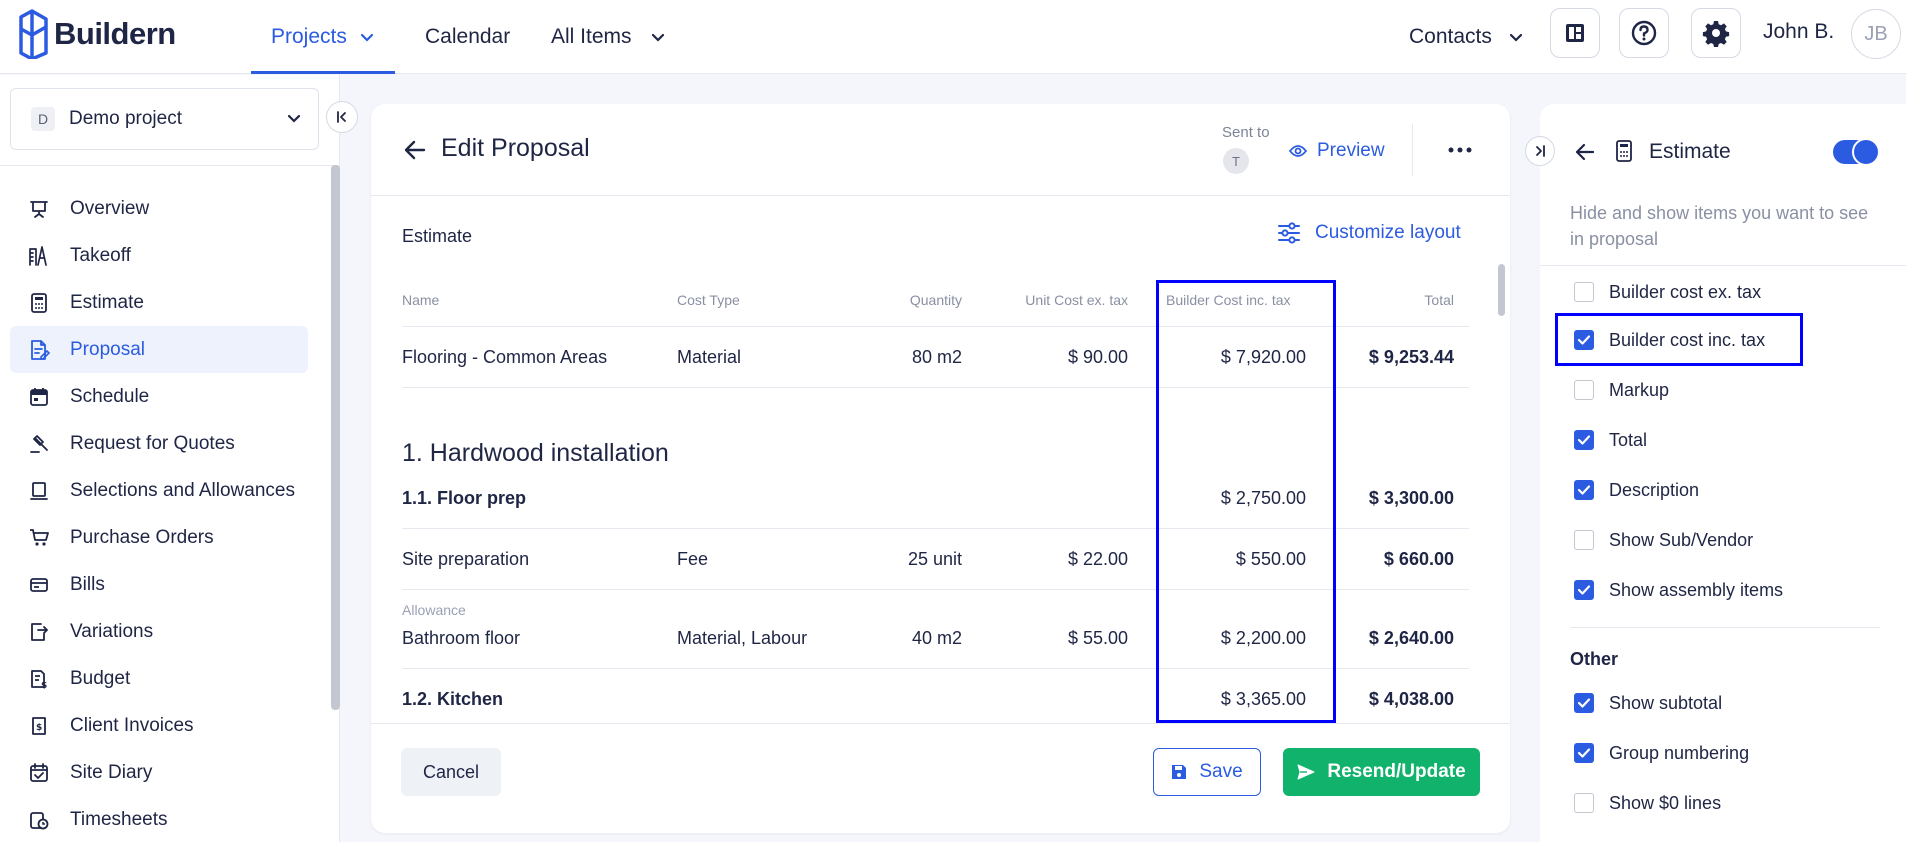 The height and width of the screenshot is (842, 1906). What do you see at coordinates (159, 772) in the screenshot?
I see `sidebar-item-site-diary: Site Diary` at bounding box center [159, 772].